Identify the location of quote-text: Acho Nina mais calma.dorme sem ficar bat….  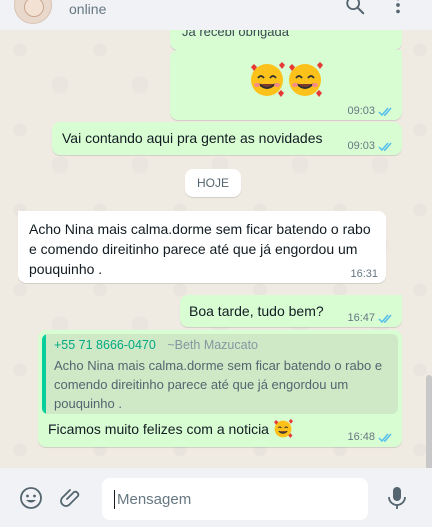
(218, 384).